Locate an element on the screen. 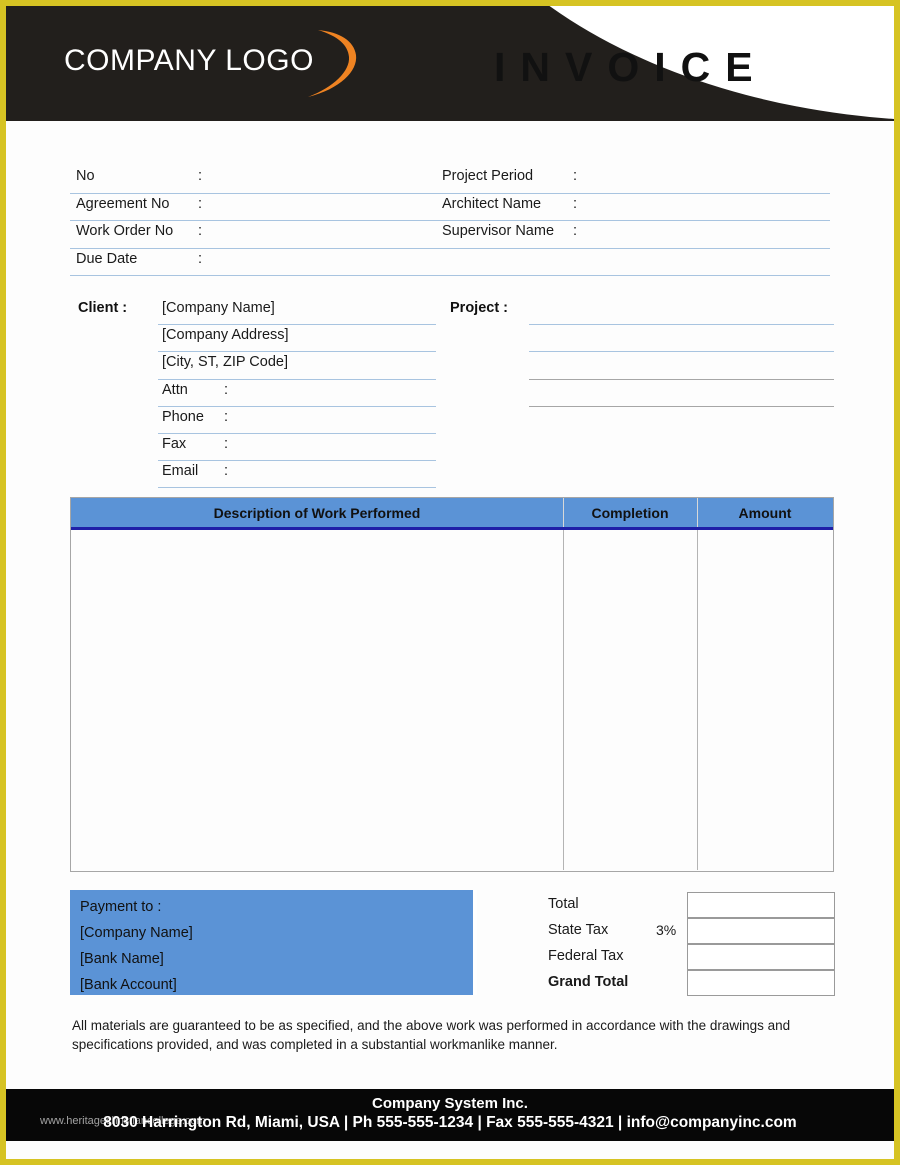 This screenshot has width=900, height=1165. total-row: Total is located at coordinates (691, 905).